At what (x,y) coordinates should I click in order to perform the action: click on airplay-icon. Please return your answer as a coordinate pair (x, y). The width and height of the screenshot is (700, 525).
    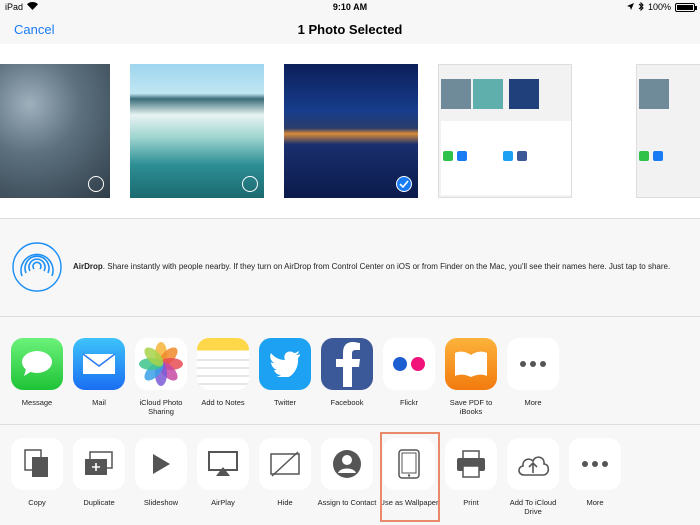
    Looking at the image, I should click on (223, 464).